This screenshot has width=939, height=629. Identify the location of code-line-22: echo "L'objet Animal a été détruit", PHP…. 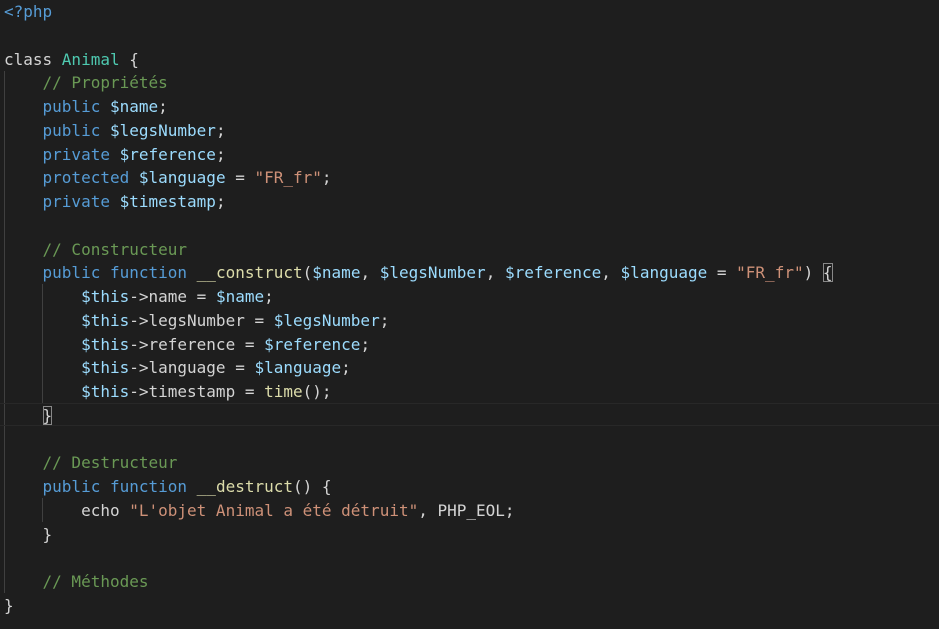
(418, 511).